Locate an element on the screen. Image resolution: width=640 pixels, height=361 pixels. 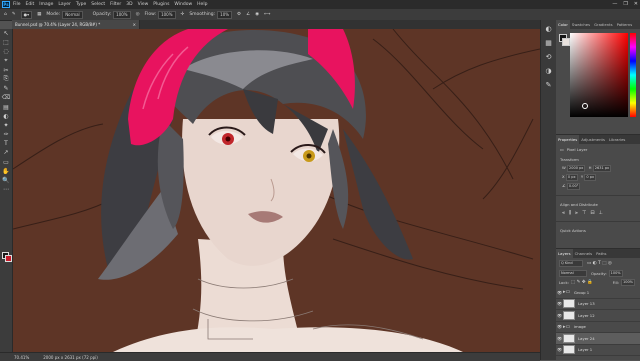
menu-edit: Edit is located at coordinates (30, 4).